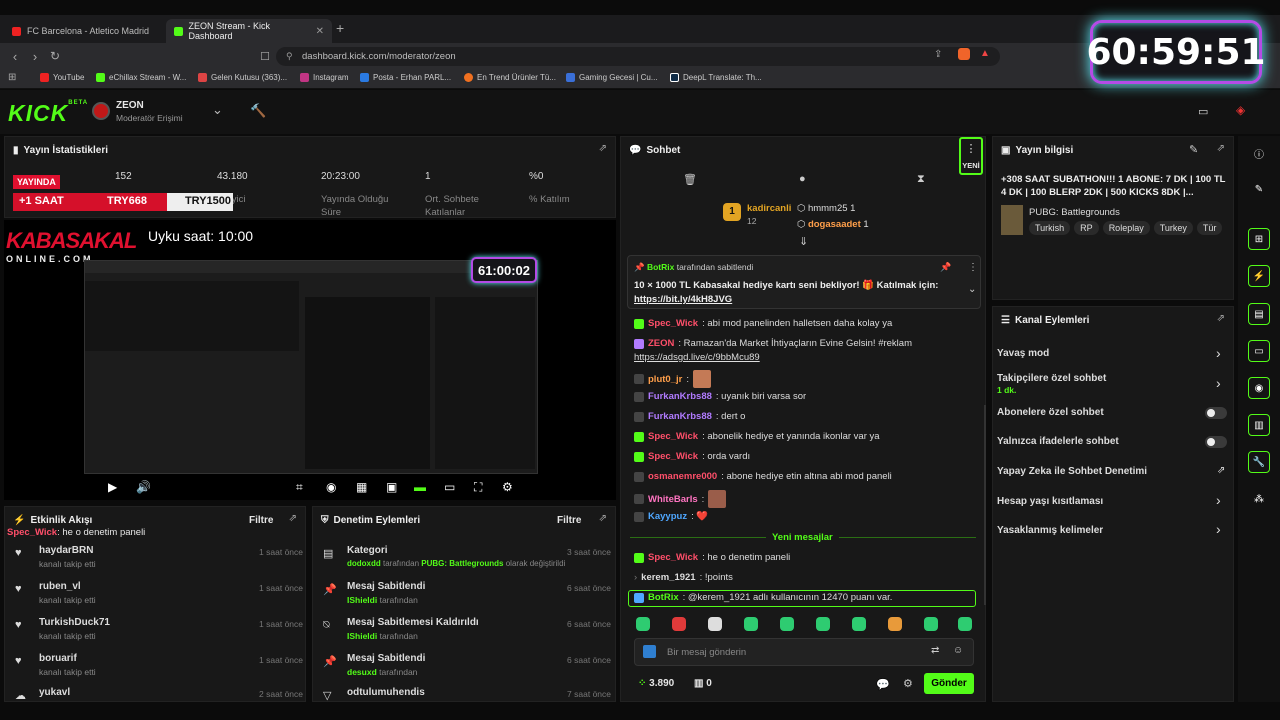  I want to click on kick-logo: KICKBETA, so click(48, 113).